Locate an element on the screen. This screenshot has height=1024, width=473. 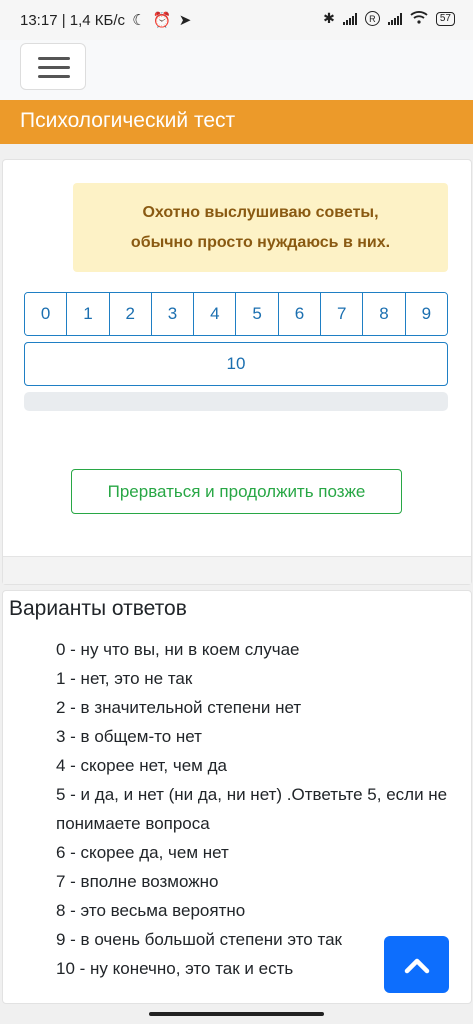
roaming-icon: R is located at coordinates (372, 18).